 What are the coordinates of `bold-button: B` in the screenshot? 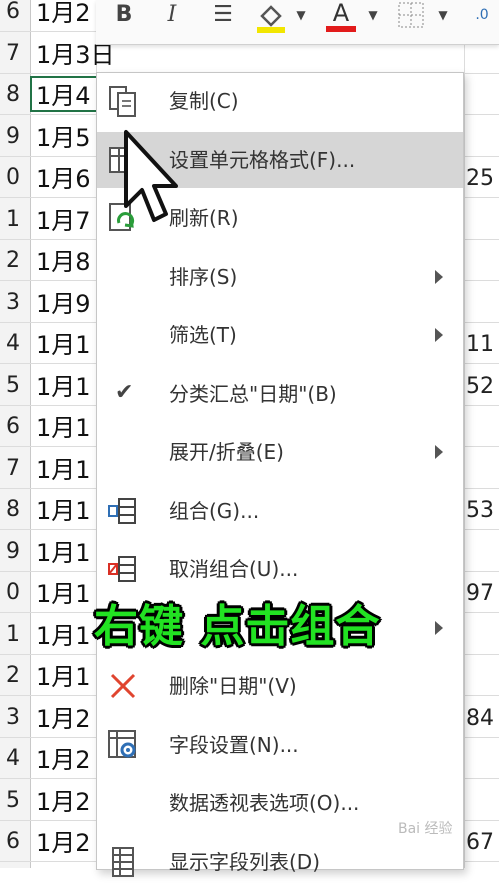 It's located at (124, 17).